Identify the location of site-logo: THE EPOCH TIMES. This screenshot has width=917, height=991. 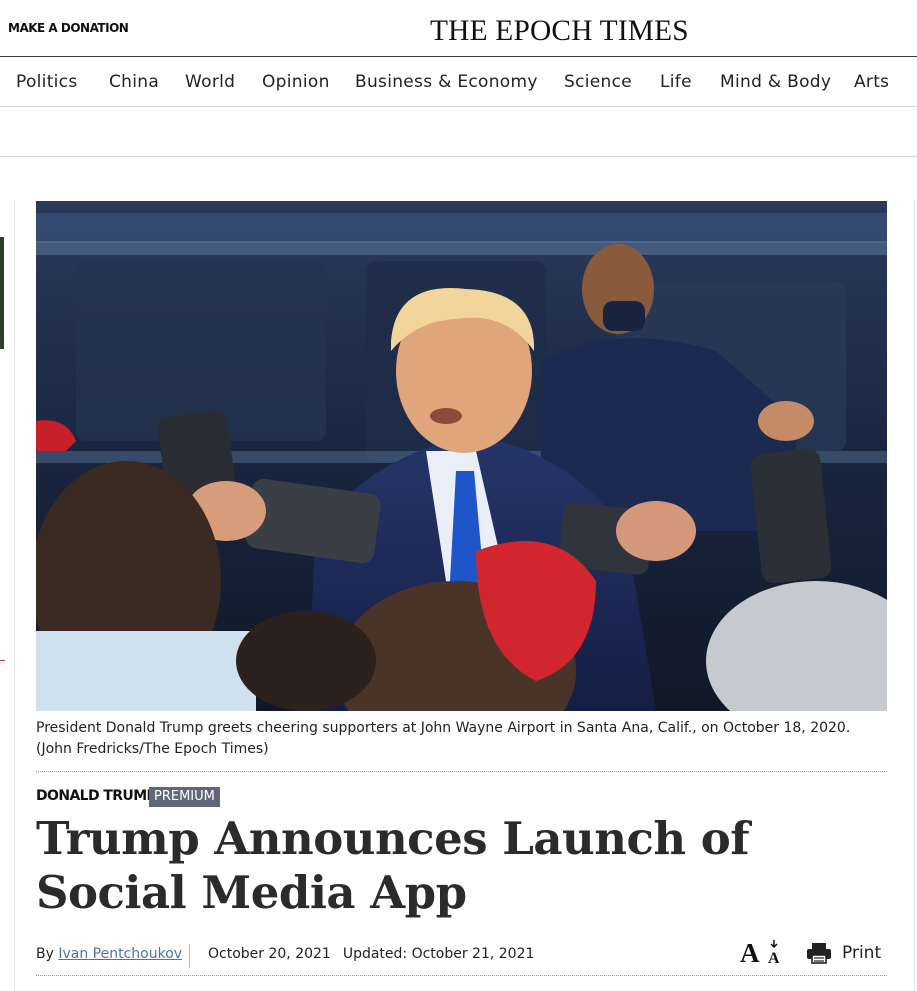
(559, 31).